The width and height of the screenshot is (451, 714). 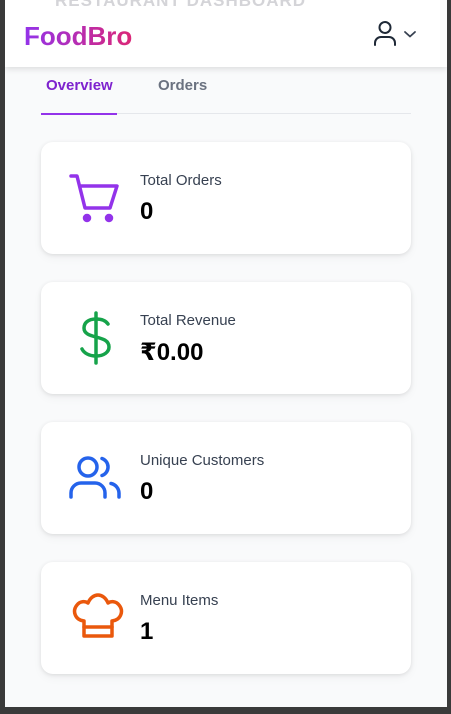 I want to click on user-menu-button, so click(x=403, y=35).